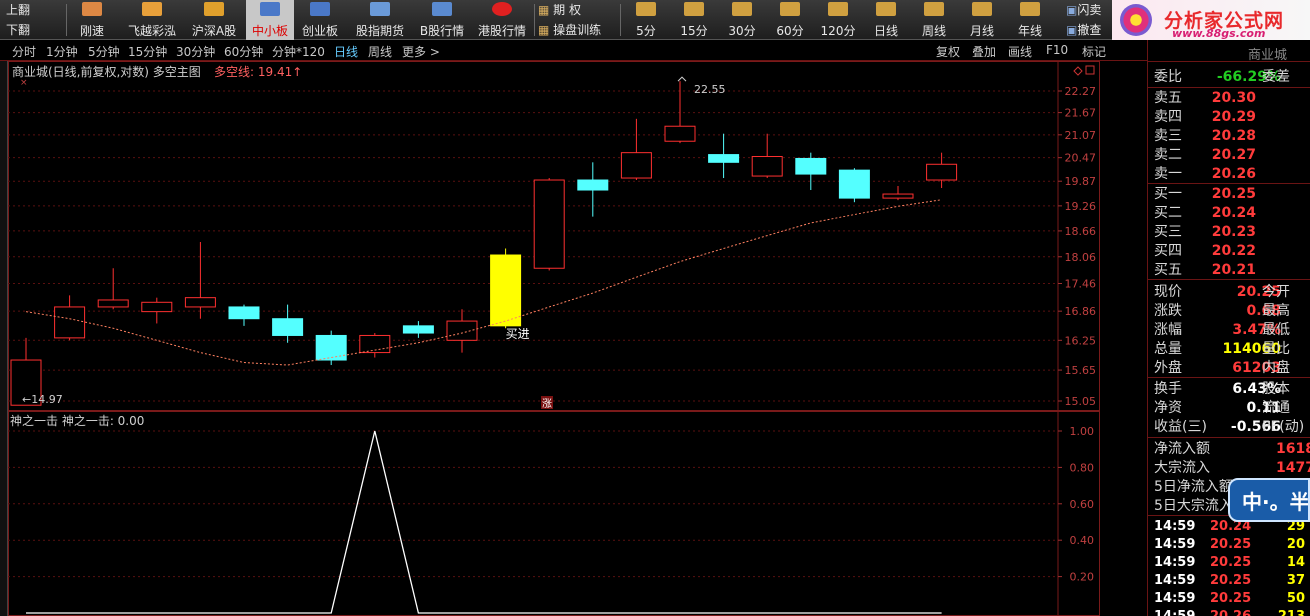 The image size is (1310, 616). Describe the element at coordinates (948, 51) in the screenshot. I see `chart-tool-button: 复权` at that location.